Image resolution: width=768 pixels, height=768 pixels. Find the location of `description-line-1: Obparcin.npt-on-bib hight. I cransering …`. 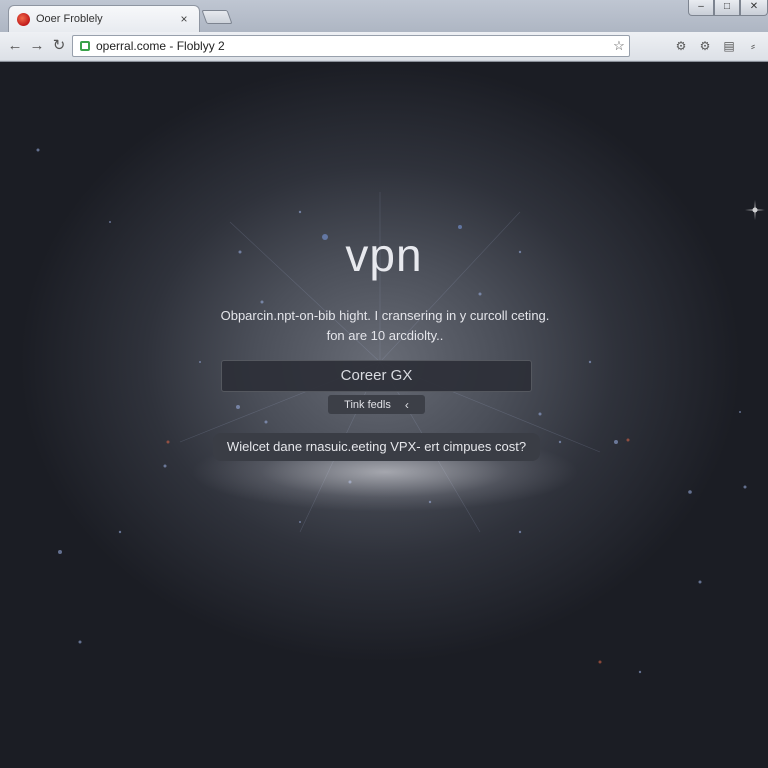

description-line-1: Obparcin.npt-on-bib hight. I cransering … is located at coordinates (385, 315).